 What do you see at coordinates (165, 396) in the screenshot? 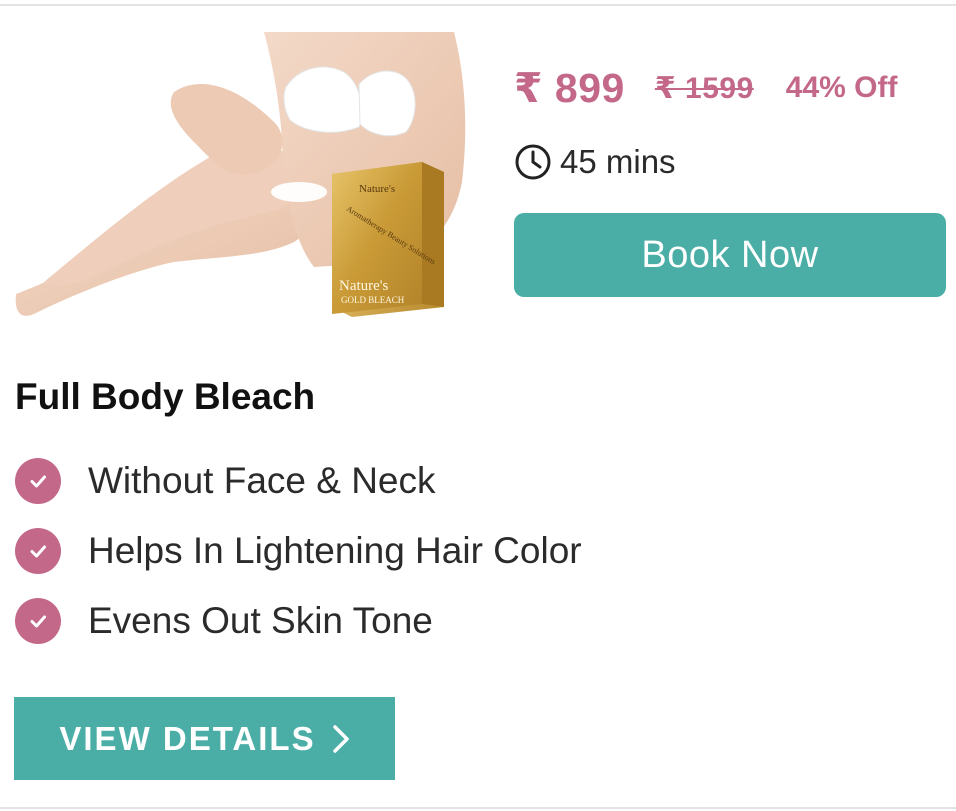
I see `service-title: Full Body Bleach` at bounding box center [165, 396].